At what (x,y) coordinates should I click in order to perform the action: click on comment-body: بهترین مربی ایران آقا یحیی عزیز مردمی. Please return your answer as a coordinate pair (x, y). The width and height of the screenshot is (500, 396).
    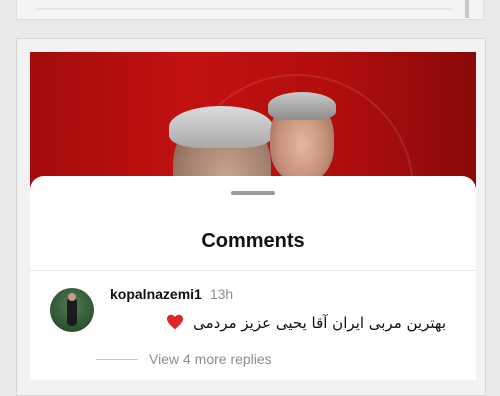
    Looking at the image, I should click on (306, 323).